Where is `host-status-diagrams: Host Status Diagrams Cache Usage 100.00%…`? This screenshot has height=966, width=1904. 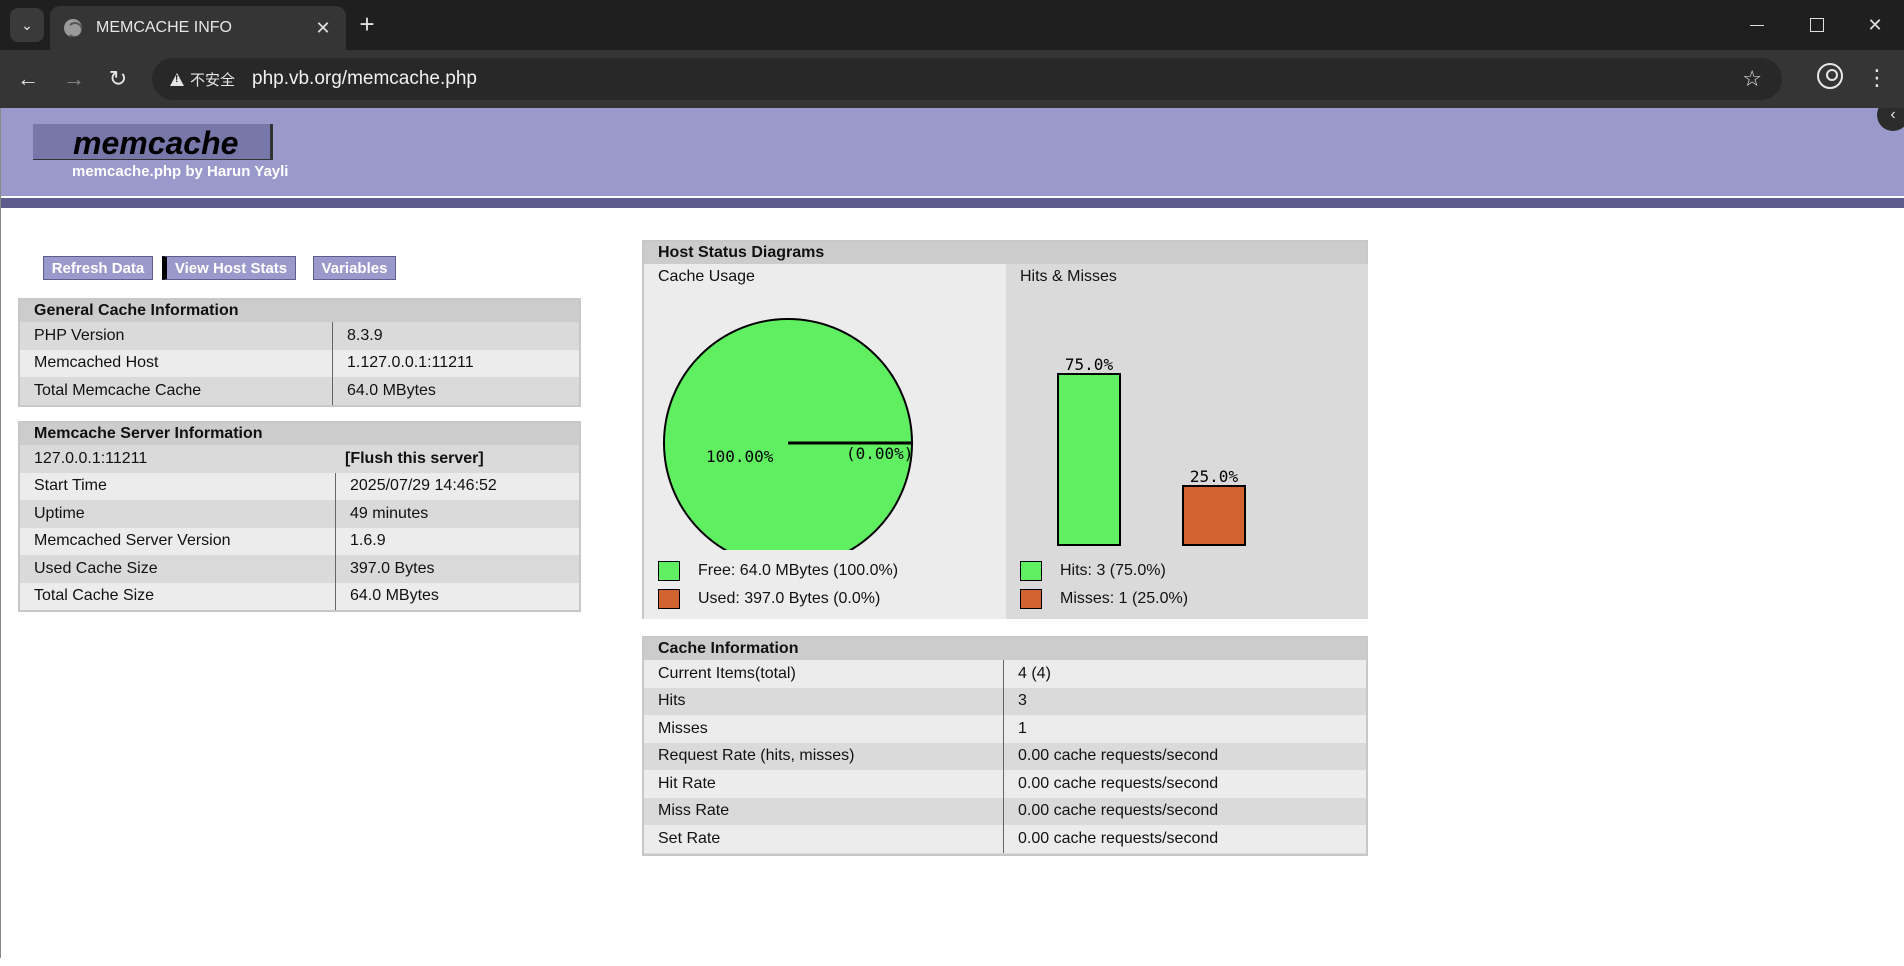 host-status-diagrams: Host Status Diagrams Cache Usage 100.00%… is located at coordinates (1005, 429).